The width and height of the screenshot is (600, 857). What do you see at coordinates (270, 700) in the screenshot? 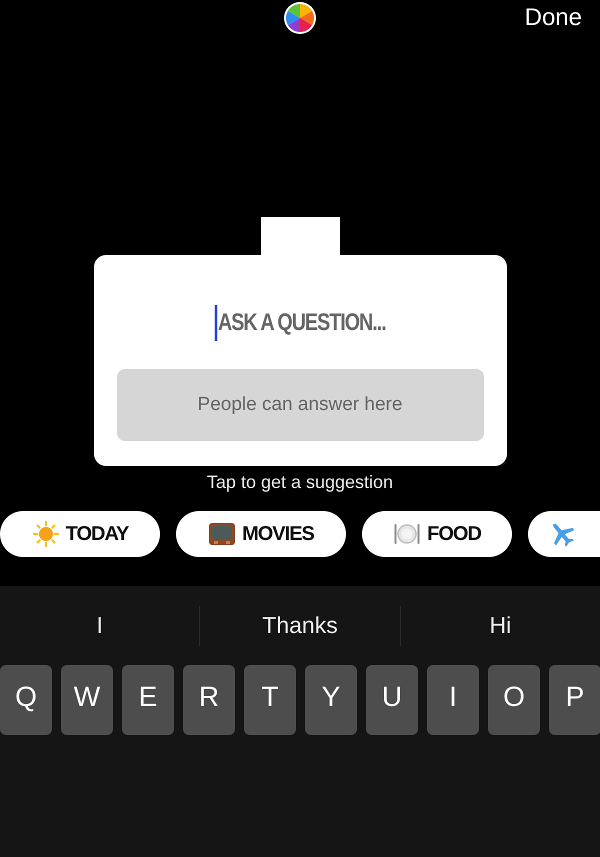
I see `keyboard-key: T` at bounding box center [270, 700].